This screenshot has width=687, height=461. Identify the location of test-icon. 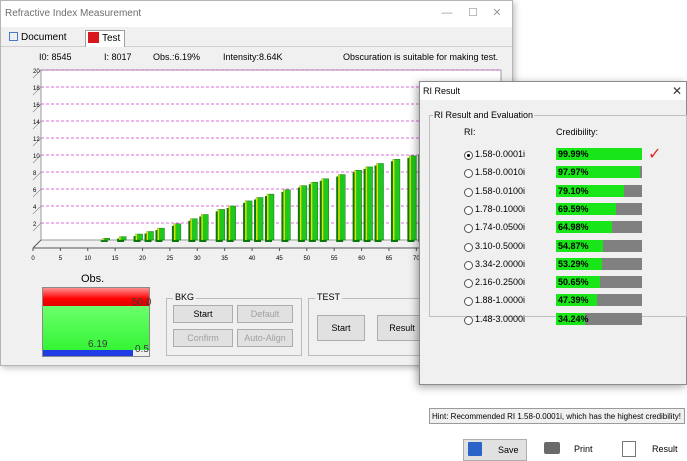
(93, 37).